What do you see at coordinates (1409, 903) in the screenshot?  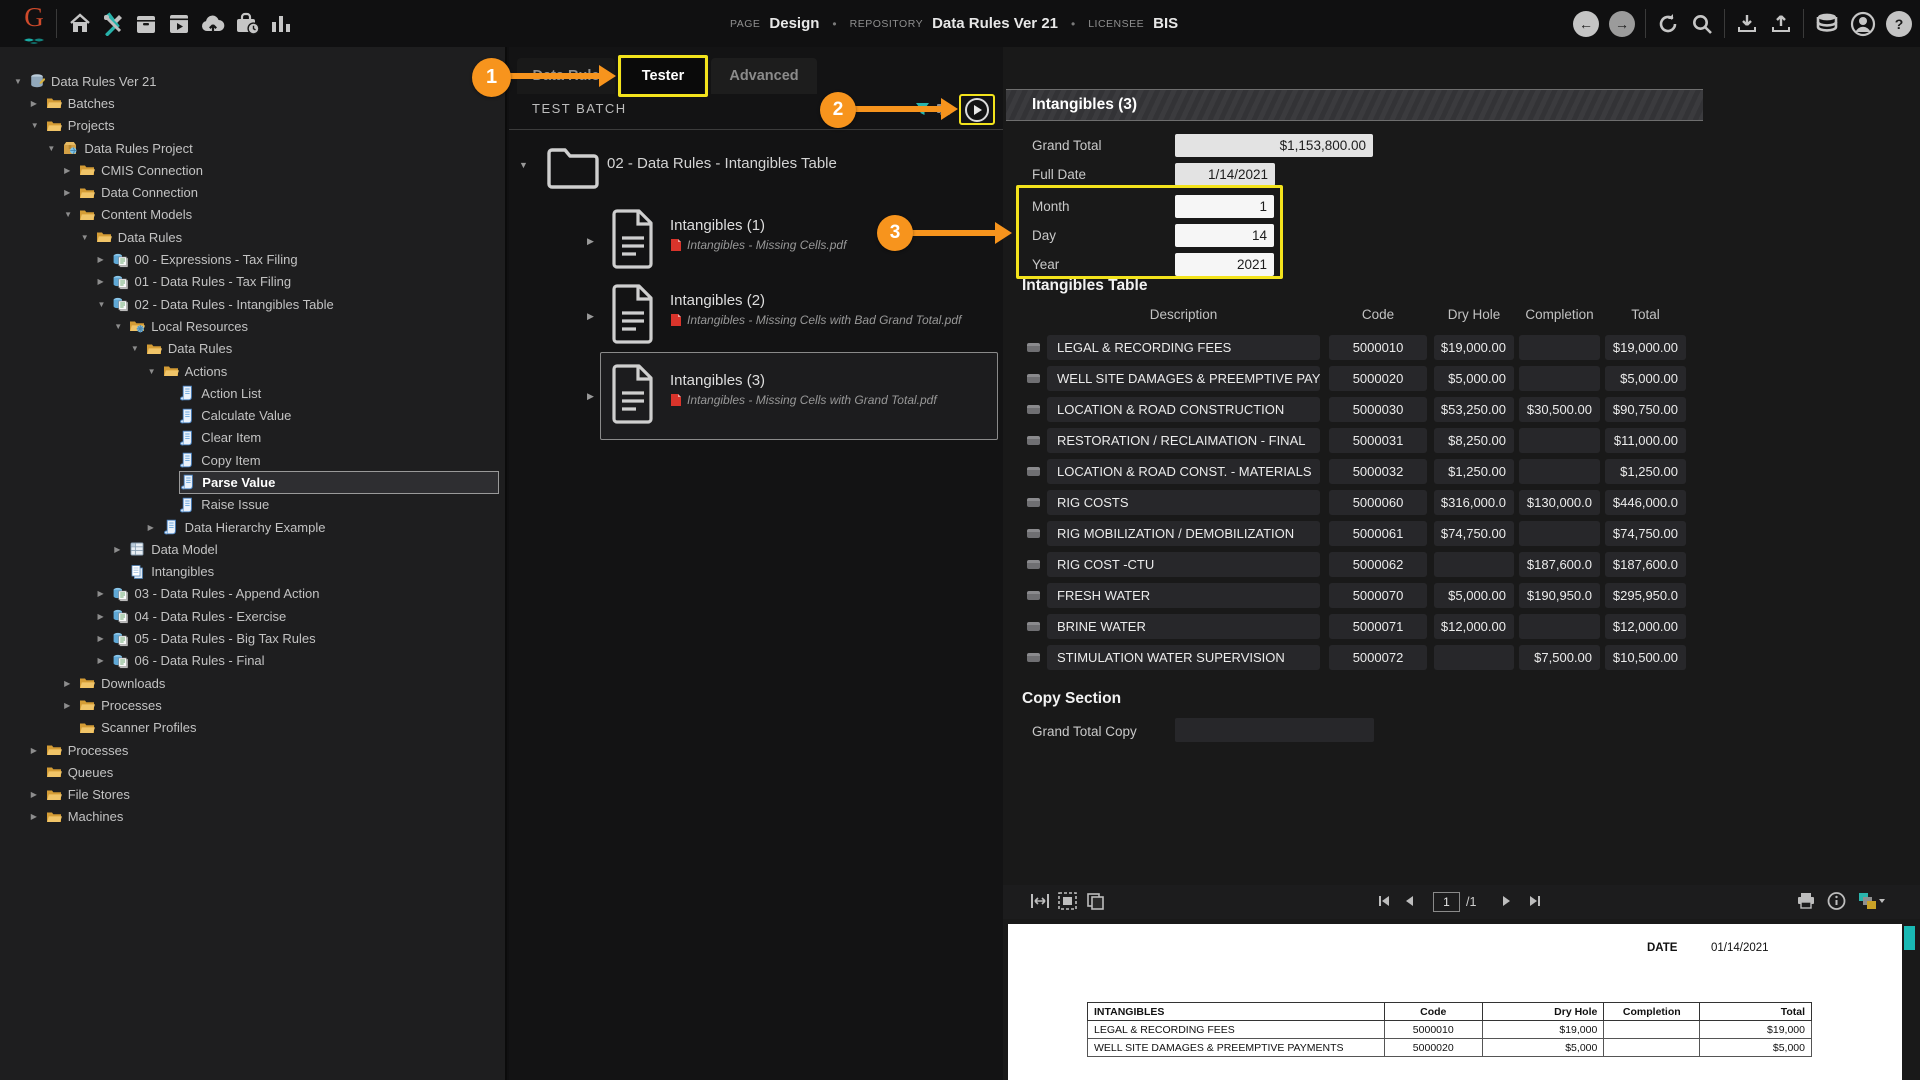 I see `prev-page-icon` at bounding box center [1409, 903].